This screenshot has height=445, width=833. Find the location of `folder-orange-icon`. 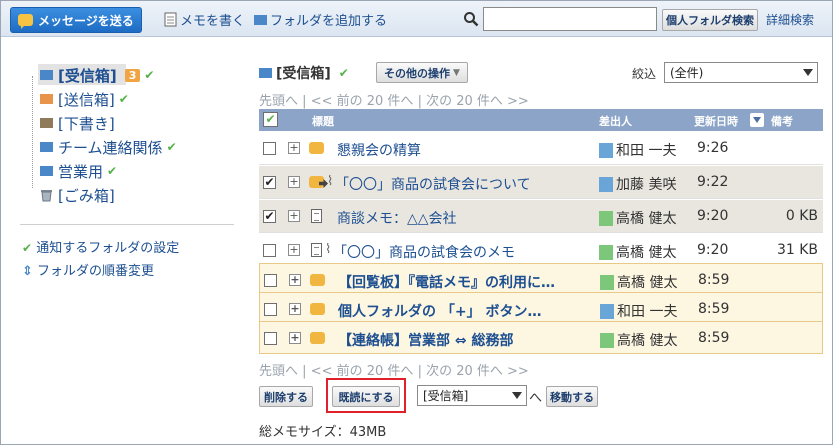

folder-orange-icon is located at coordinates (46, 99).